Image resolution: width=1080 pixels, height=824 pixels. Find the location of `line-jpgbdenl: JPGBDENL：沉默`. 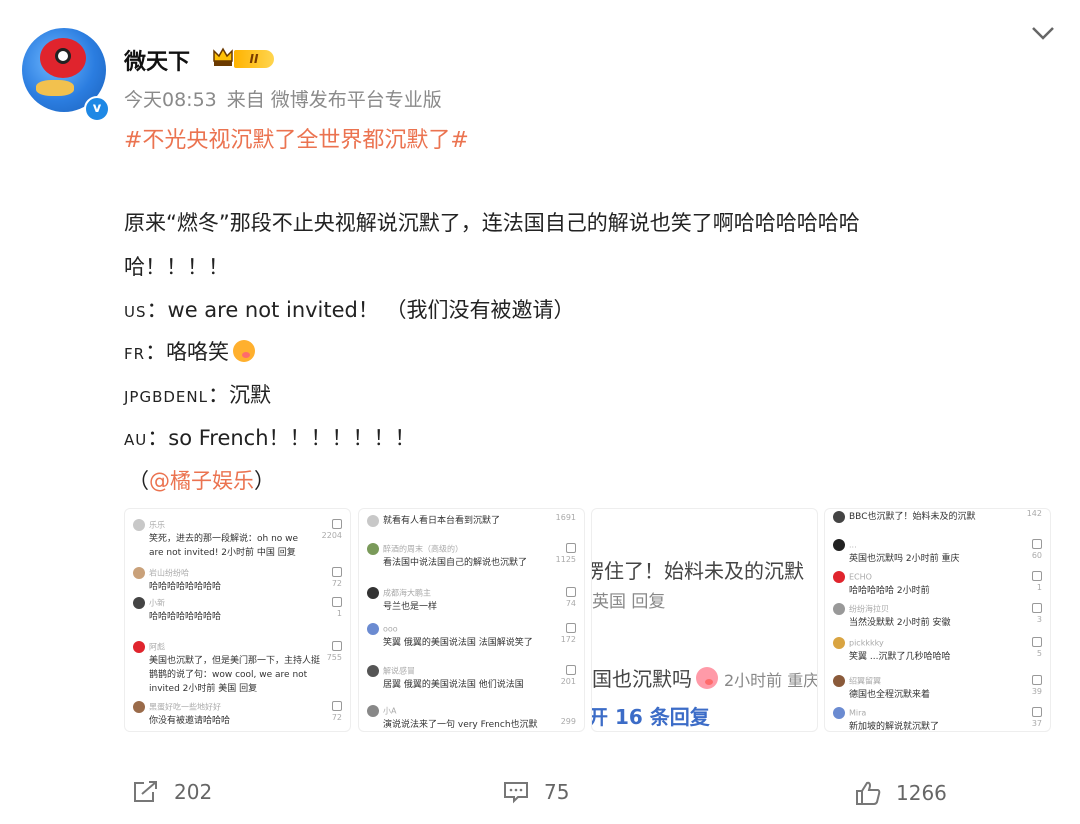

line-jpgbdenl: JPGBDENL：沉默 is located at coordinates (197, 395).